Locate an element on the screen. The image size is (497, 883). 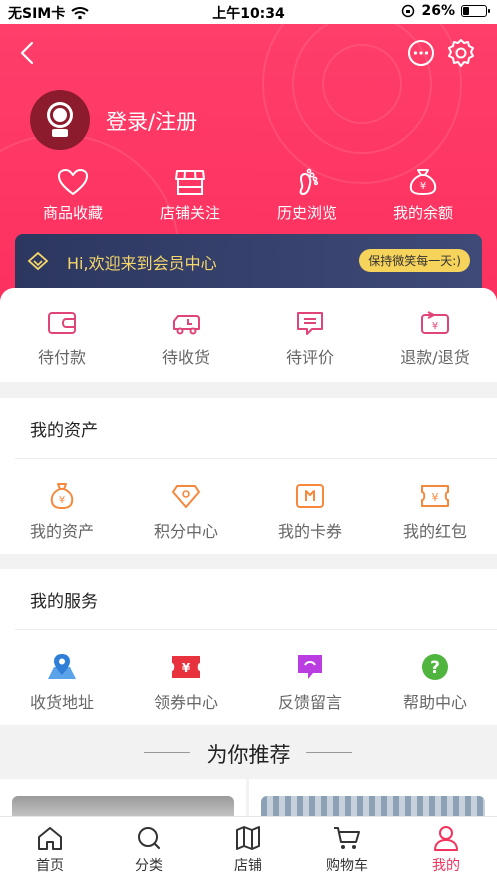
quick-link-label: 历史浏览 is located at coordinates (306, 213).